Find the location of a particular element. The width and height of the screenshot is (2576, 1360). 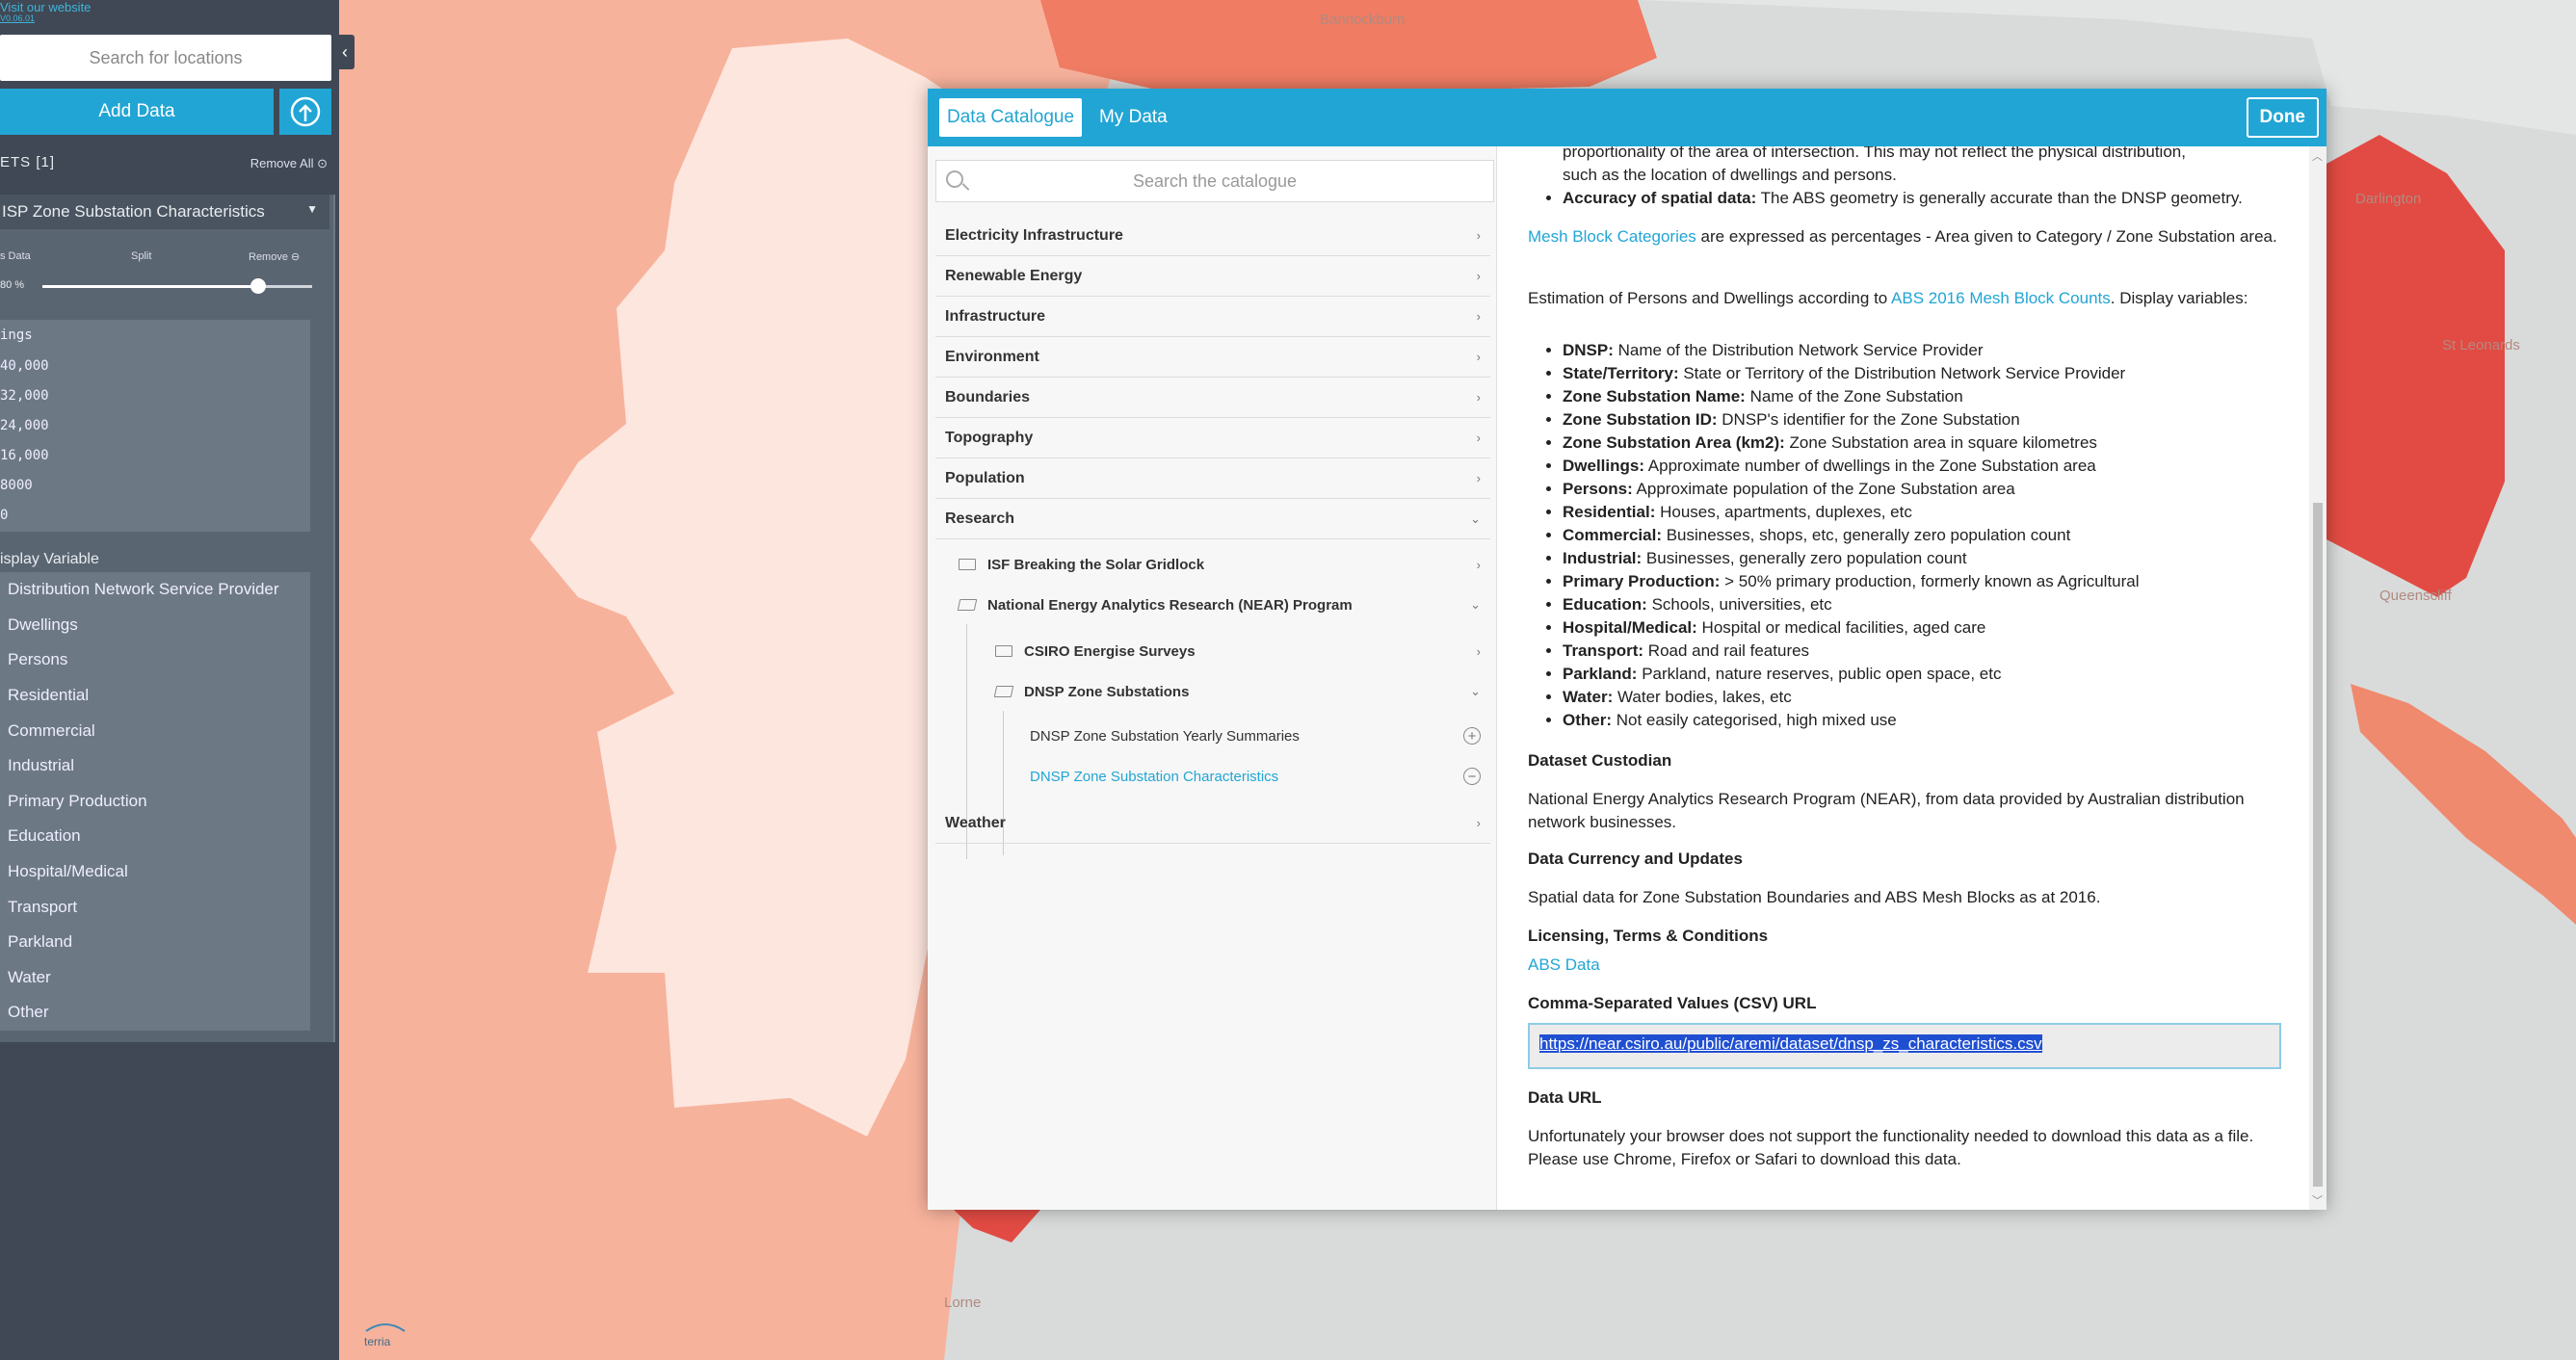

upload-icon is located at coordinates (306, 112).